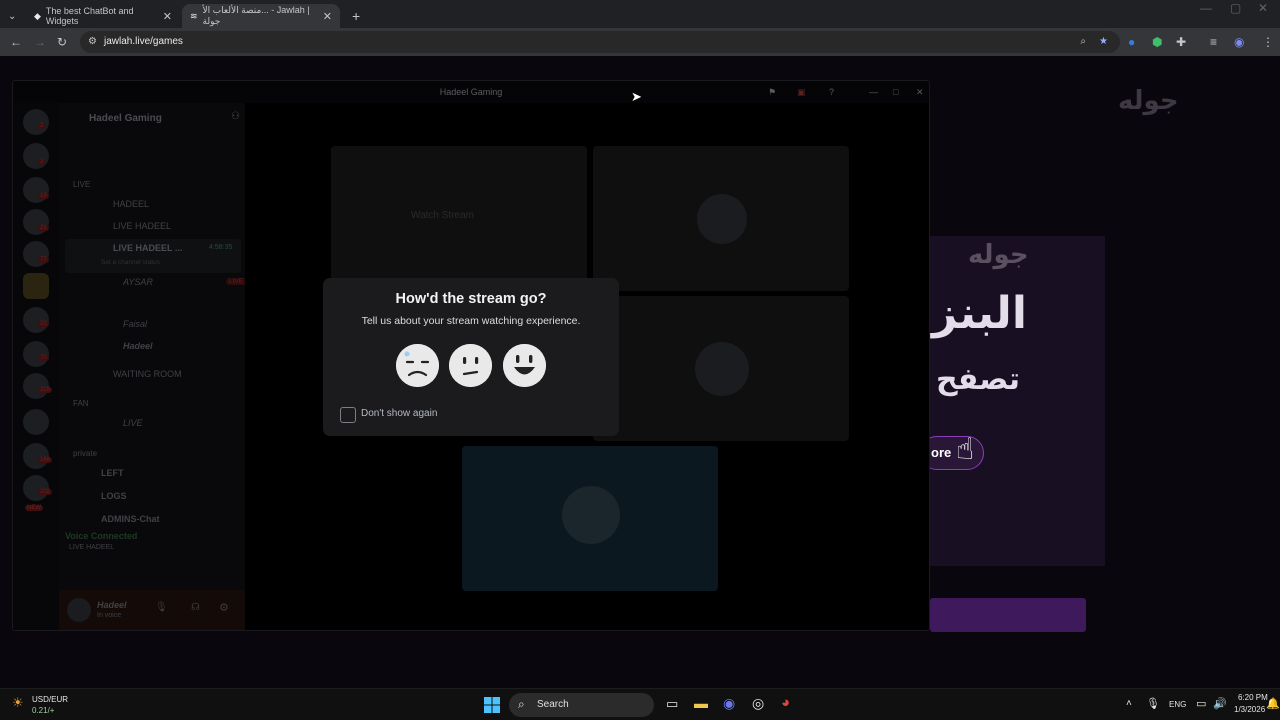  Describe the element at coordinates (1249, 709) in the screenshot. I see `clock-date: 1/3/2026` at that location.